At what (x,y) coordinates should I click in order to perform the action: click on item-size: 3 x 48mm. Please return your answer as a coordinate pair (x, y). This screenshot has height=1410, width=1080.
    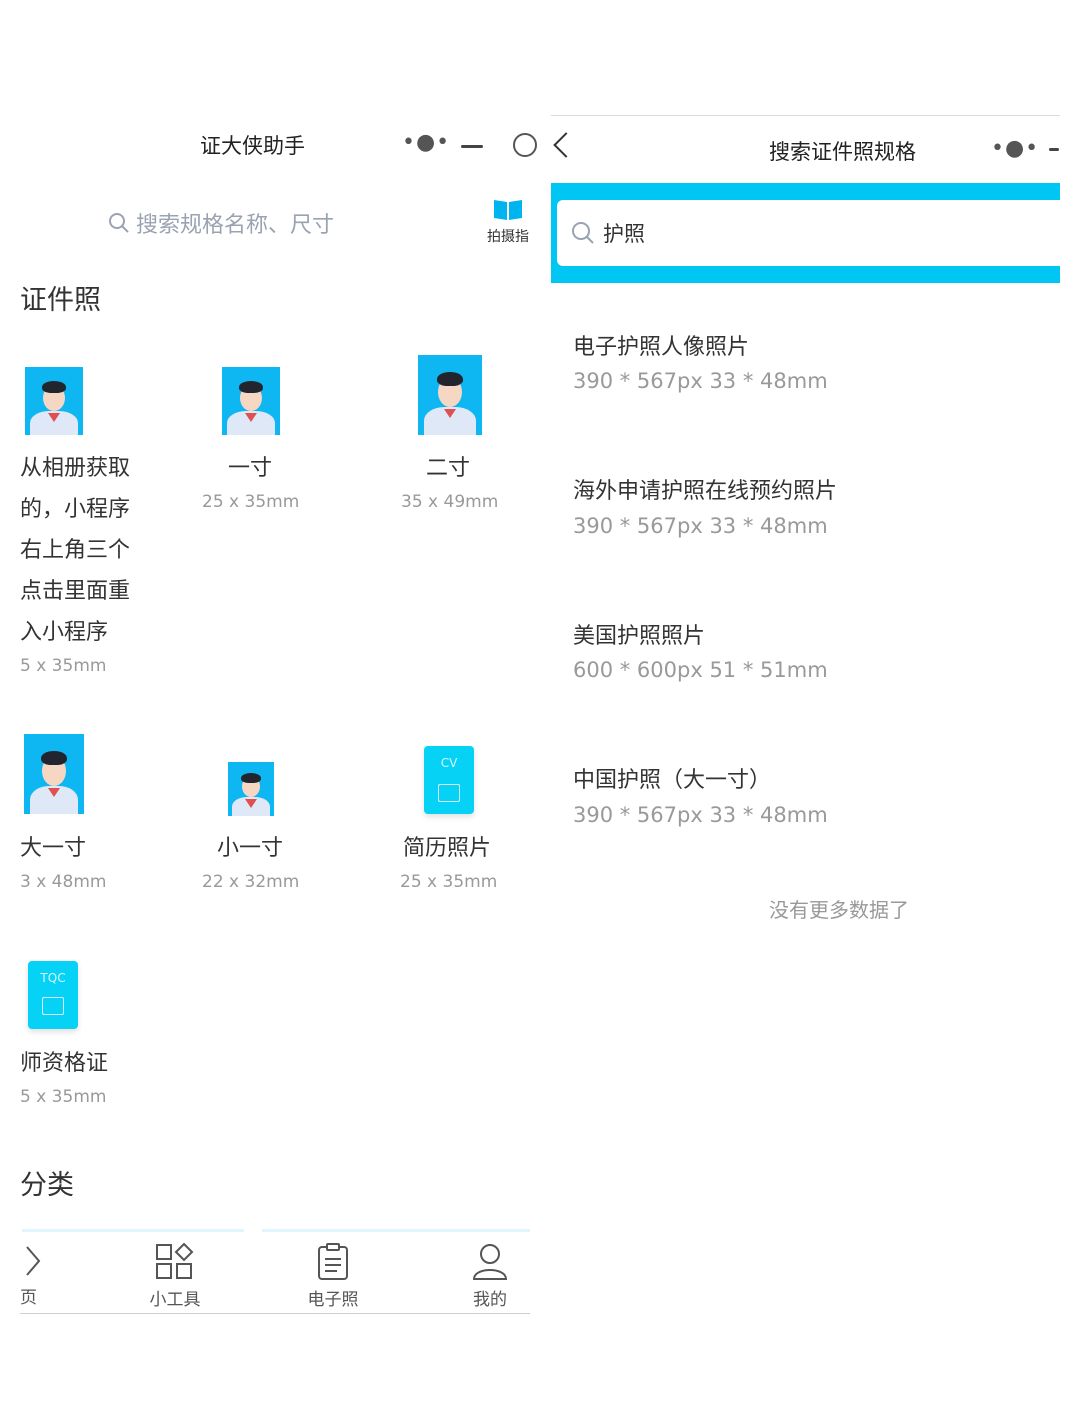
    Looking at the image, I should click on (63, 882).